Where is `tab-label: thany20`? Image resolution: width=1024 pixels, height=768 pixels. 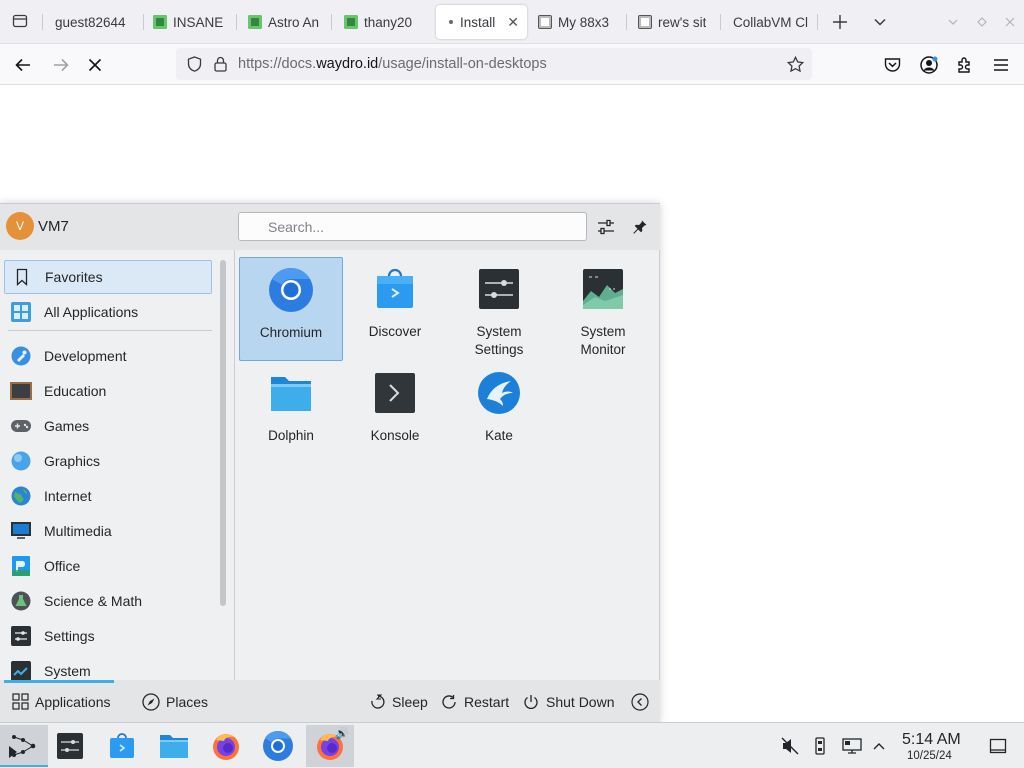
tab-label: thany20 is located at coordinates (388, 22).